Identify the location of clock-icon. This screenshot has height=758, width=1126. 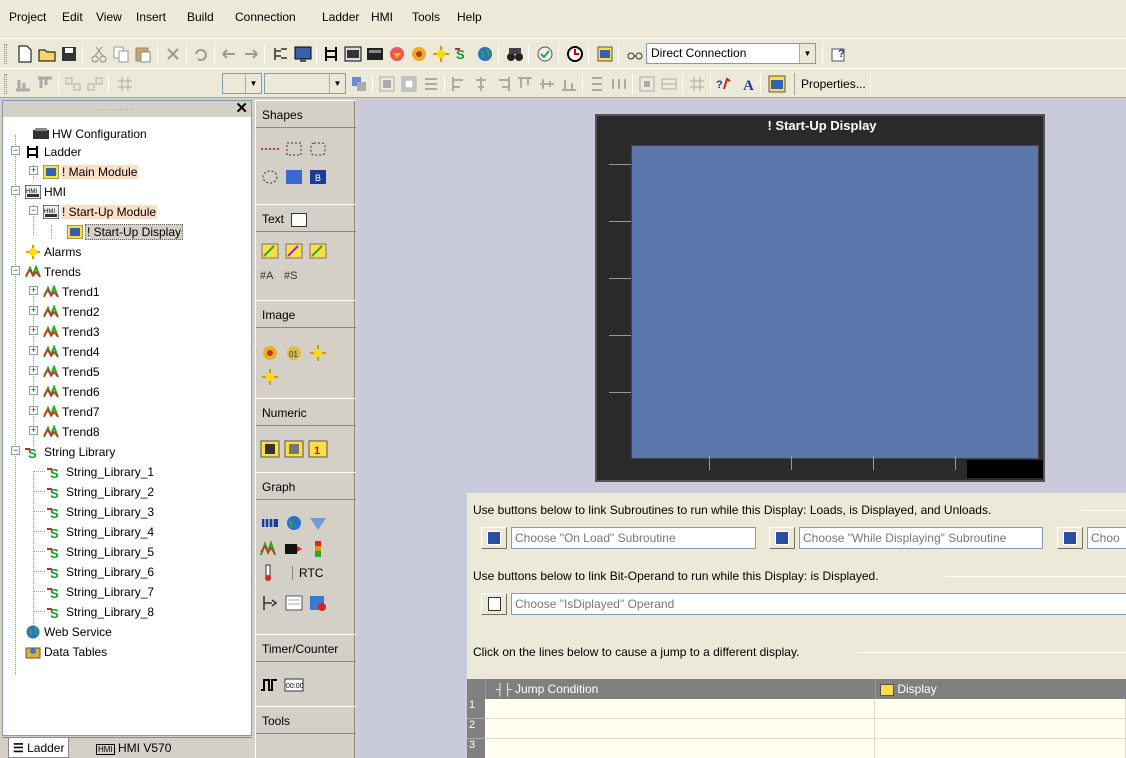
(575, 54).